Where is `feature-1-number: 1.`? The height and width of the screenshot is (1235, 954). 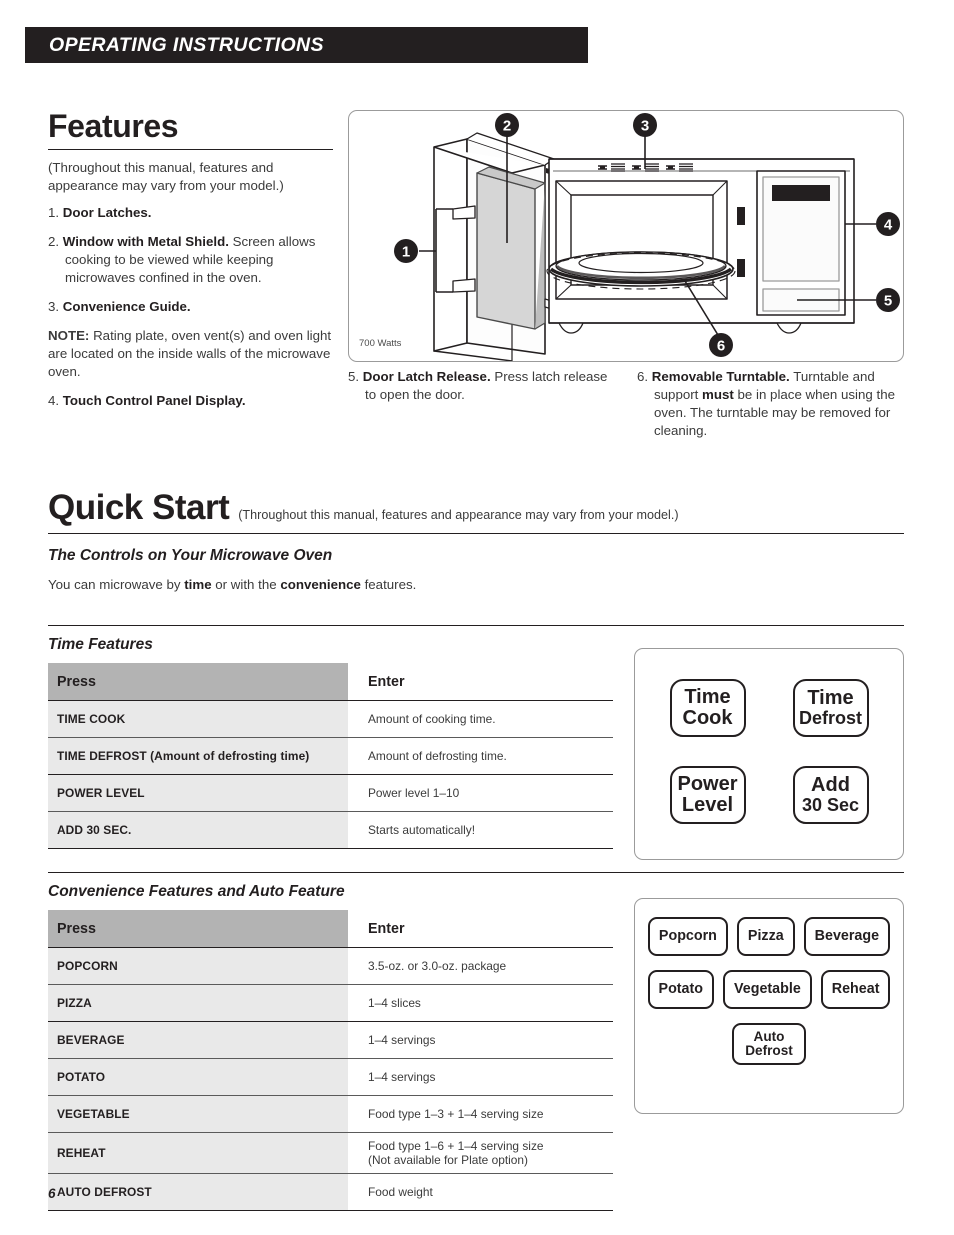
feature-1-number: 1. is located at coordinates (54, 213).